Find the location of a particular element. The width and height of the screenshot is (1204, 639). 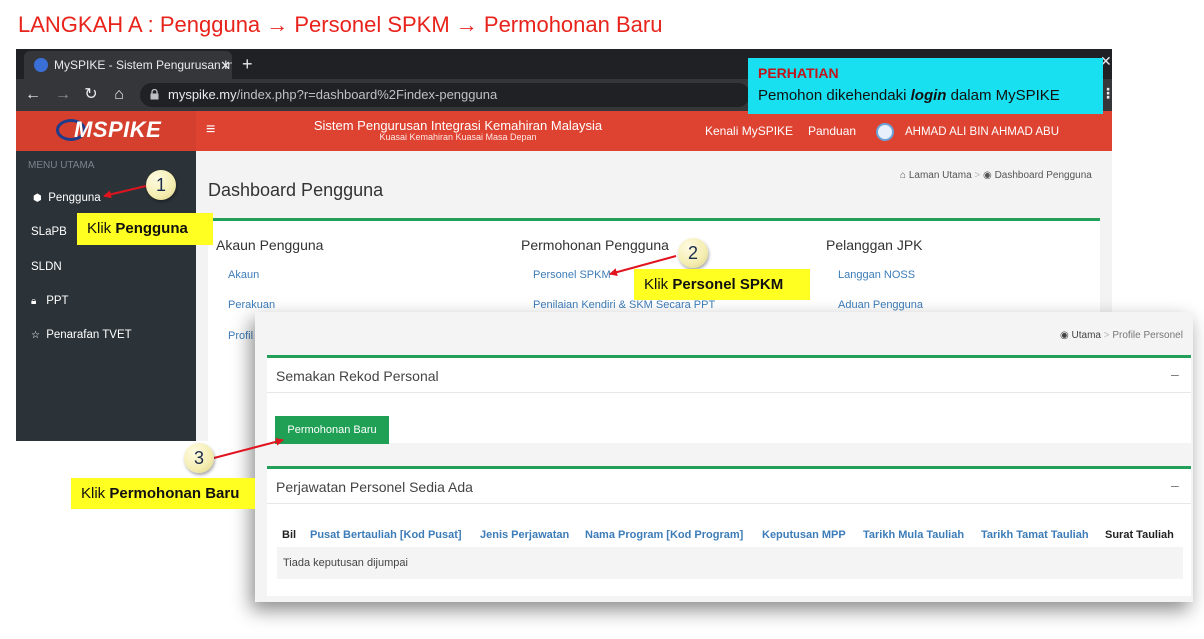

sidebar-item-penarafan-tvet: ☆ Penarafan TVET is located at coordinates (81, 335).